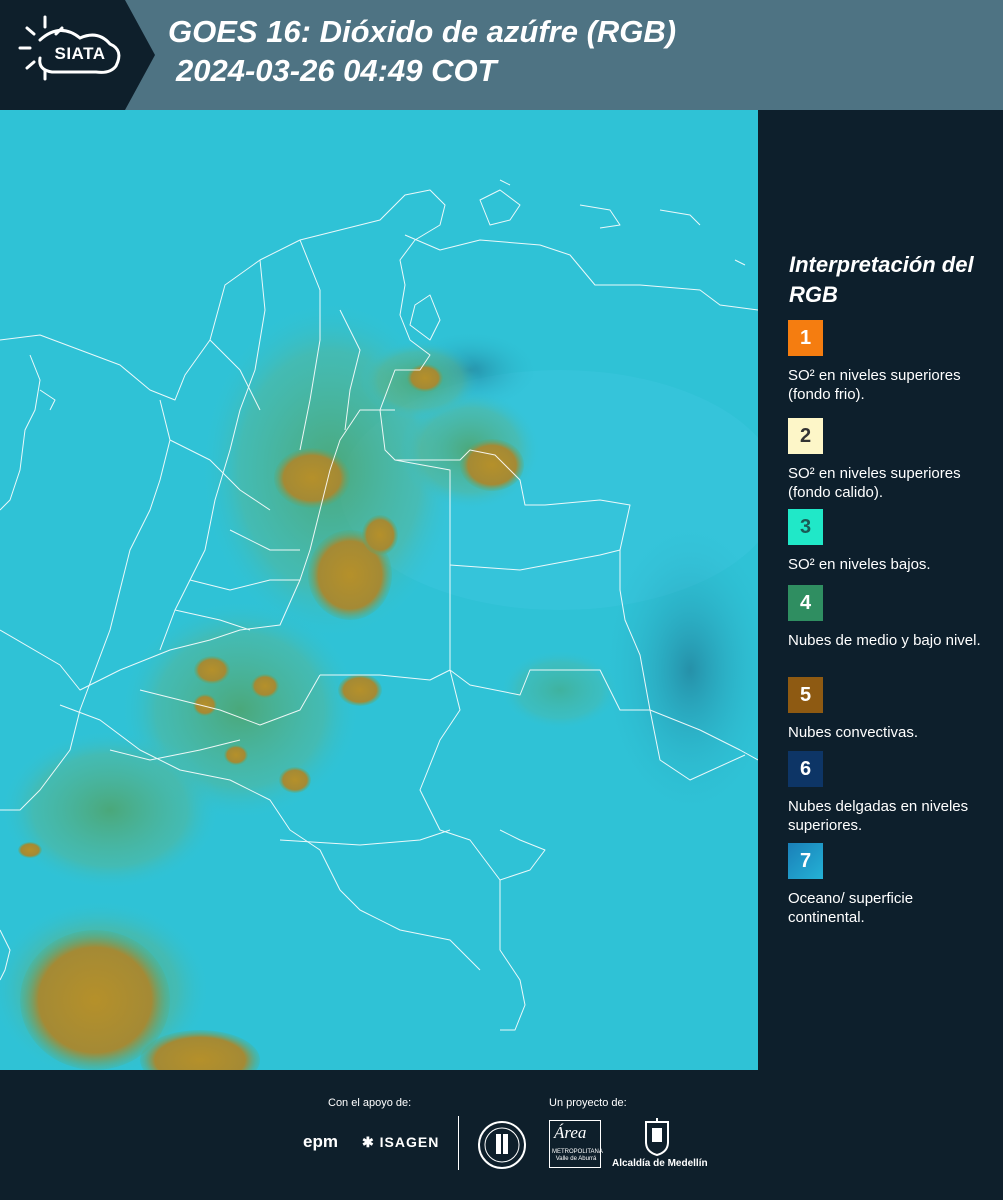  Describe the element at coordinates (805, 436) in the screenshot. I see `legend-swatch-2: 2` at that location.